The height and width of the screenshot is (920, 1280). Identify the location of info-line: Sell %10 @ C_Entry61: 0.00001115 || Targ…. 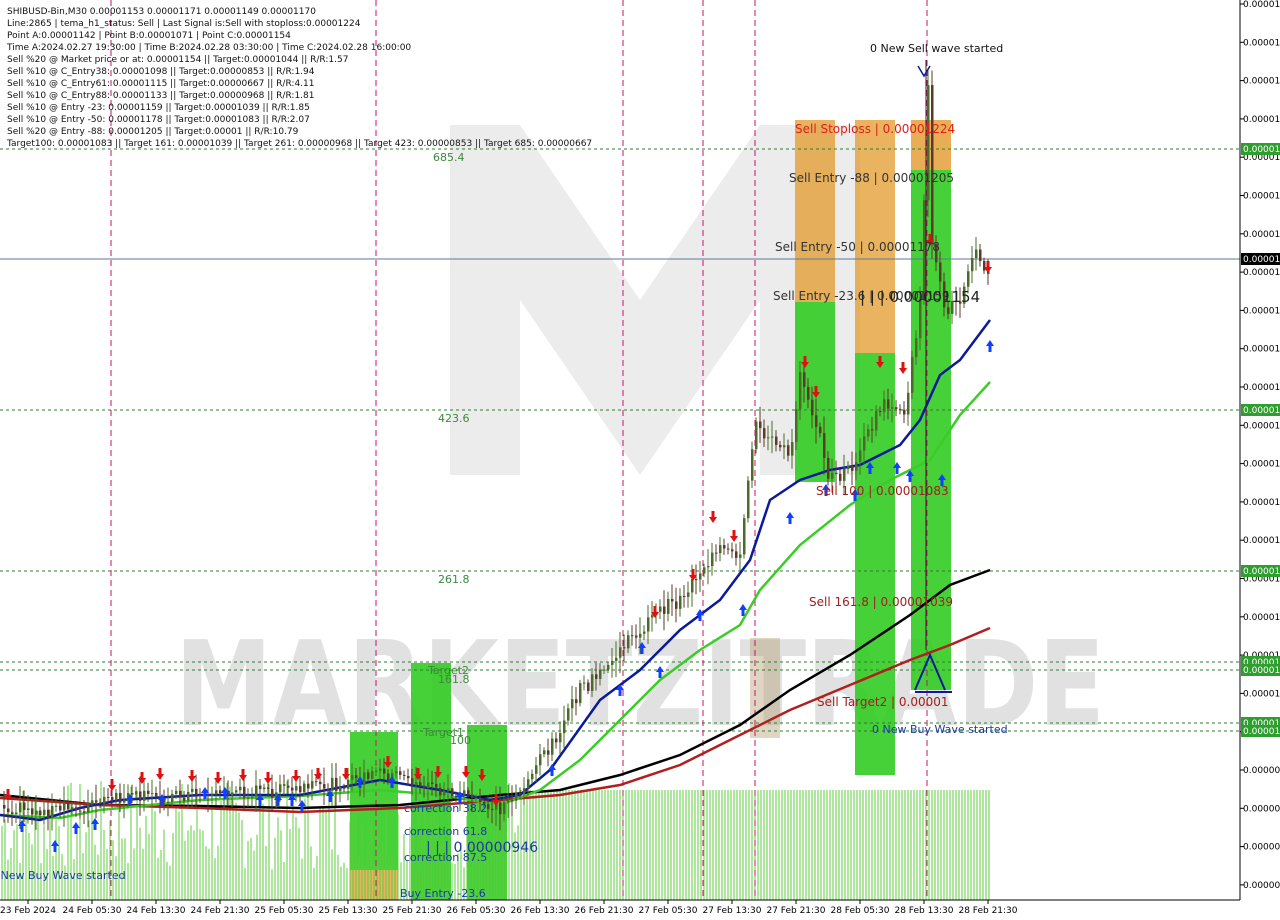
(161, 84).